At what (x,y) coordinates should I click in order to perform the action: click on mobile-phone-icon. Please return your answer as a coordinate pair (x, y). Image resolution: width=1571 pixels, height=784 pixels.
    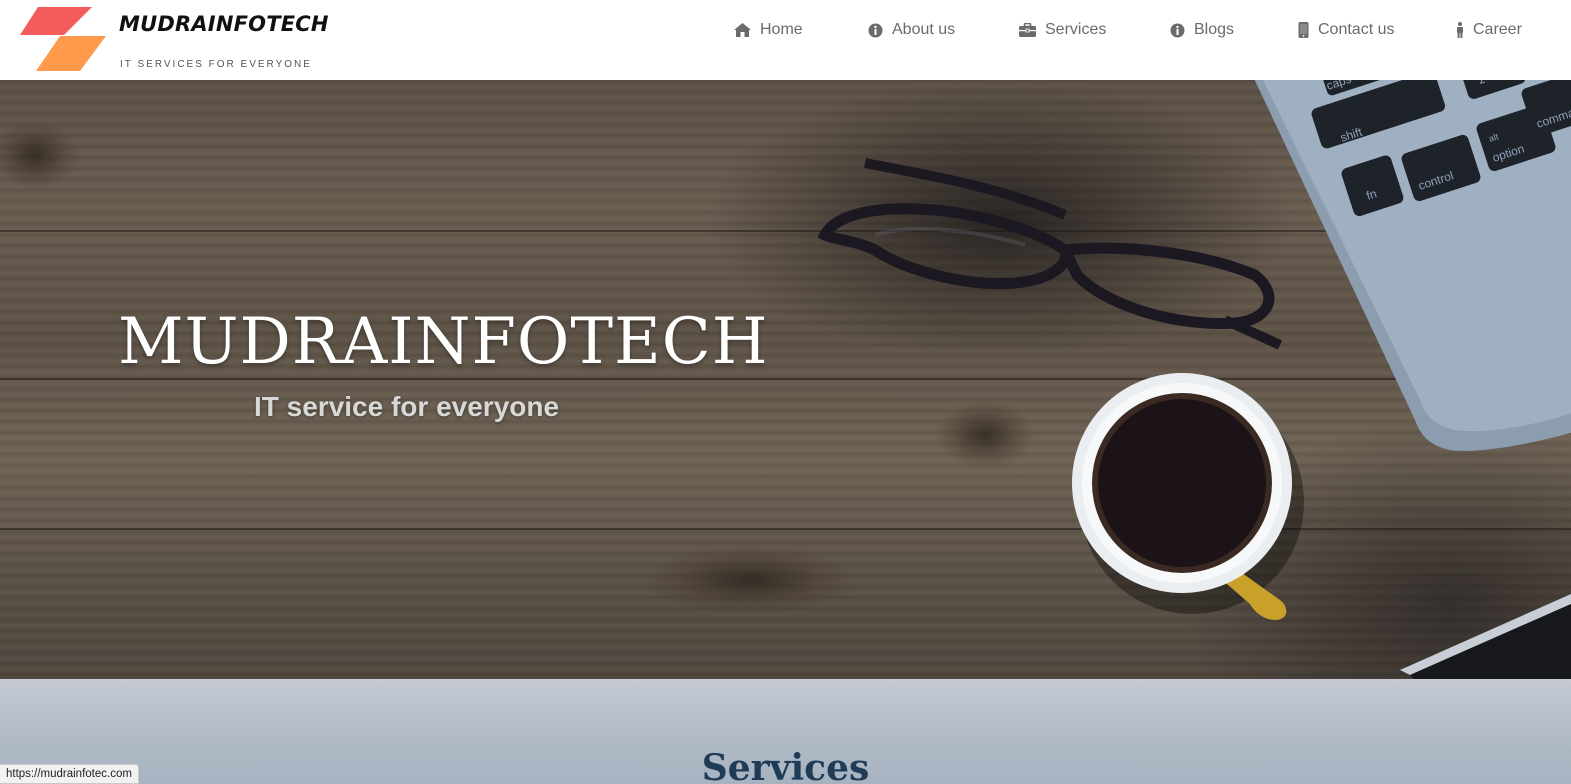
    Looking at the image, I should click on (1303, 30).